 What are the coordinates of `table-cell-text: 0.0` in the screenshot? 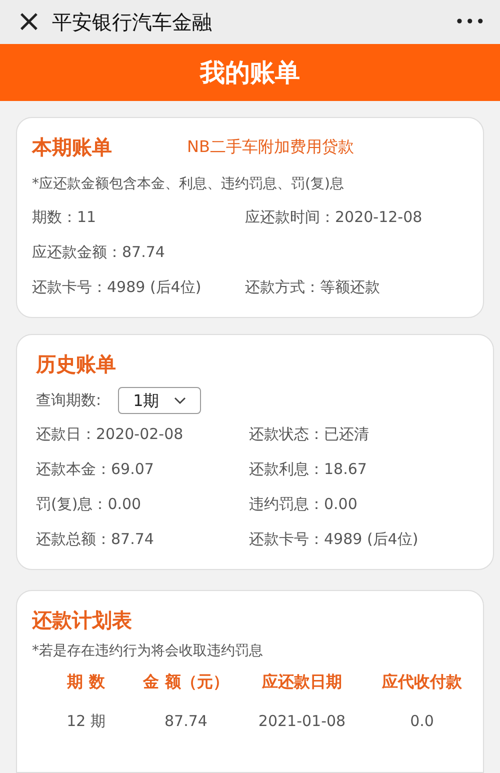 It's located at (422, 721).